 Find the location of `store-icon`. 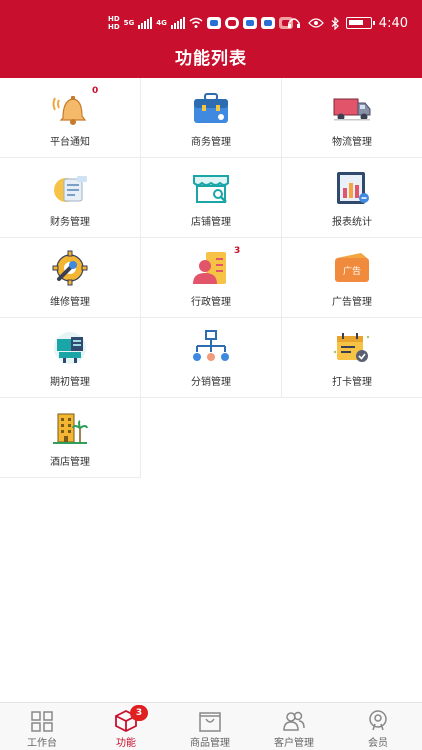

store-icon is located at coordinates (211, 189).